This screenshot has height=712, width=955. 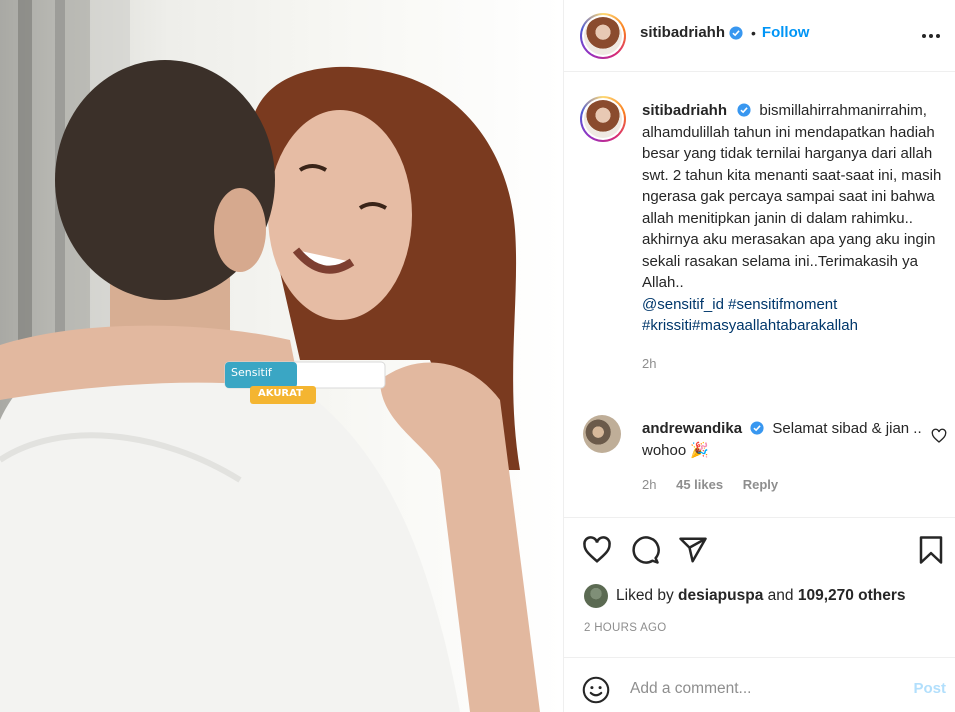 What do you see at coordinates (602, 434) in the screenshot?
I see `commenter-avatar` at bounding box center [602, 434].